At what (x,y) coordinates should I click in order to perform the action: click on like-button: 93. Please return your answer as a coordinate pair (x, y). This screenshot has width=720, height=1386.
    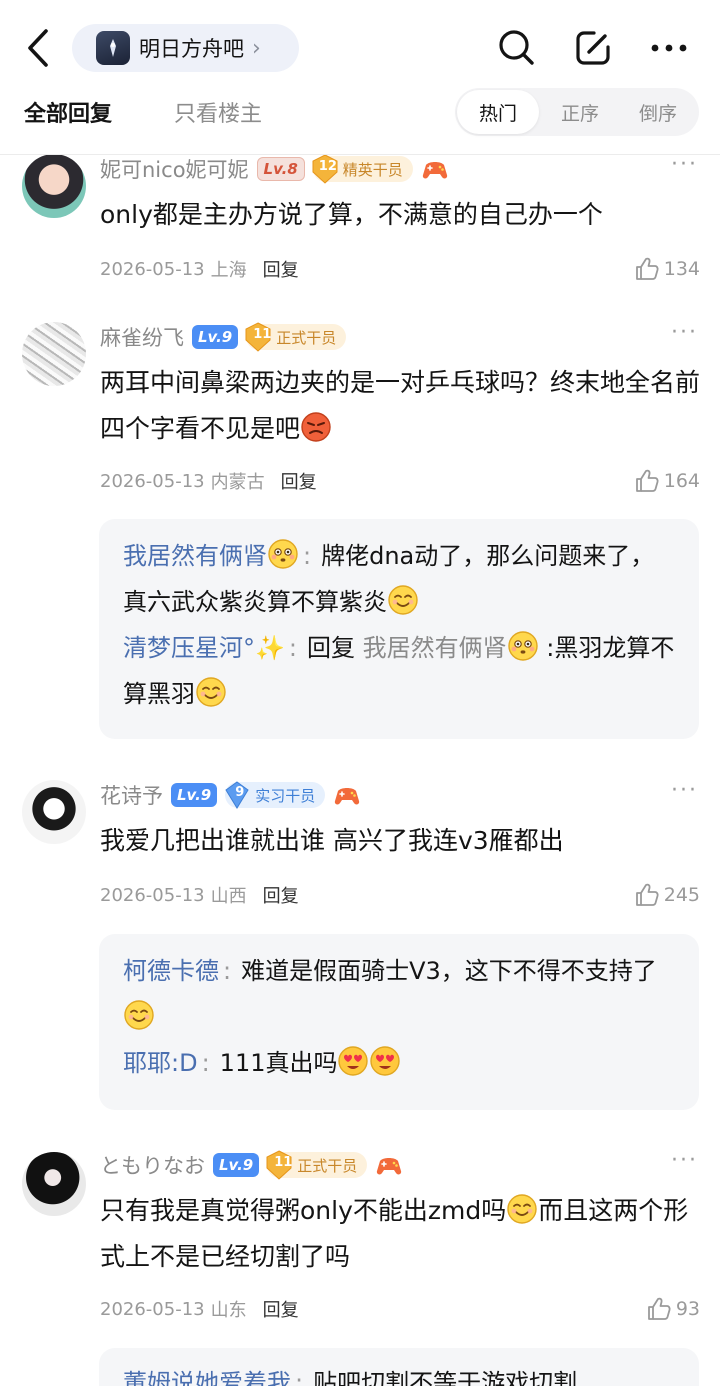
    Looking at the image, I should click on (673, 1309).